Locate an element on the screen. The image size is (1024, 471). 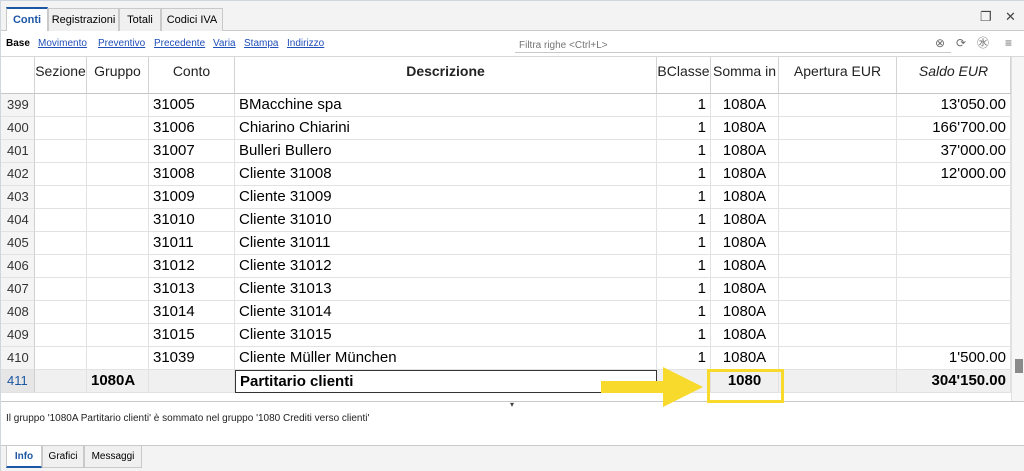
cell-conto: 31015 is located at coordinates (192, 335).